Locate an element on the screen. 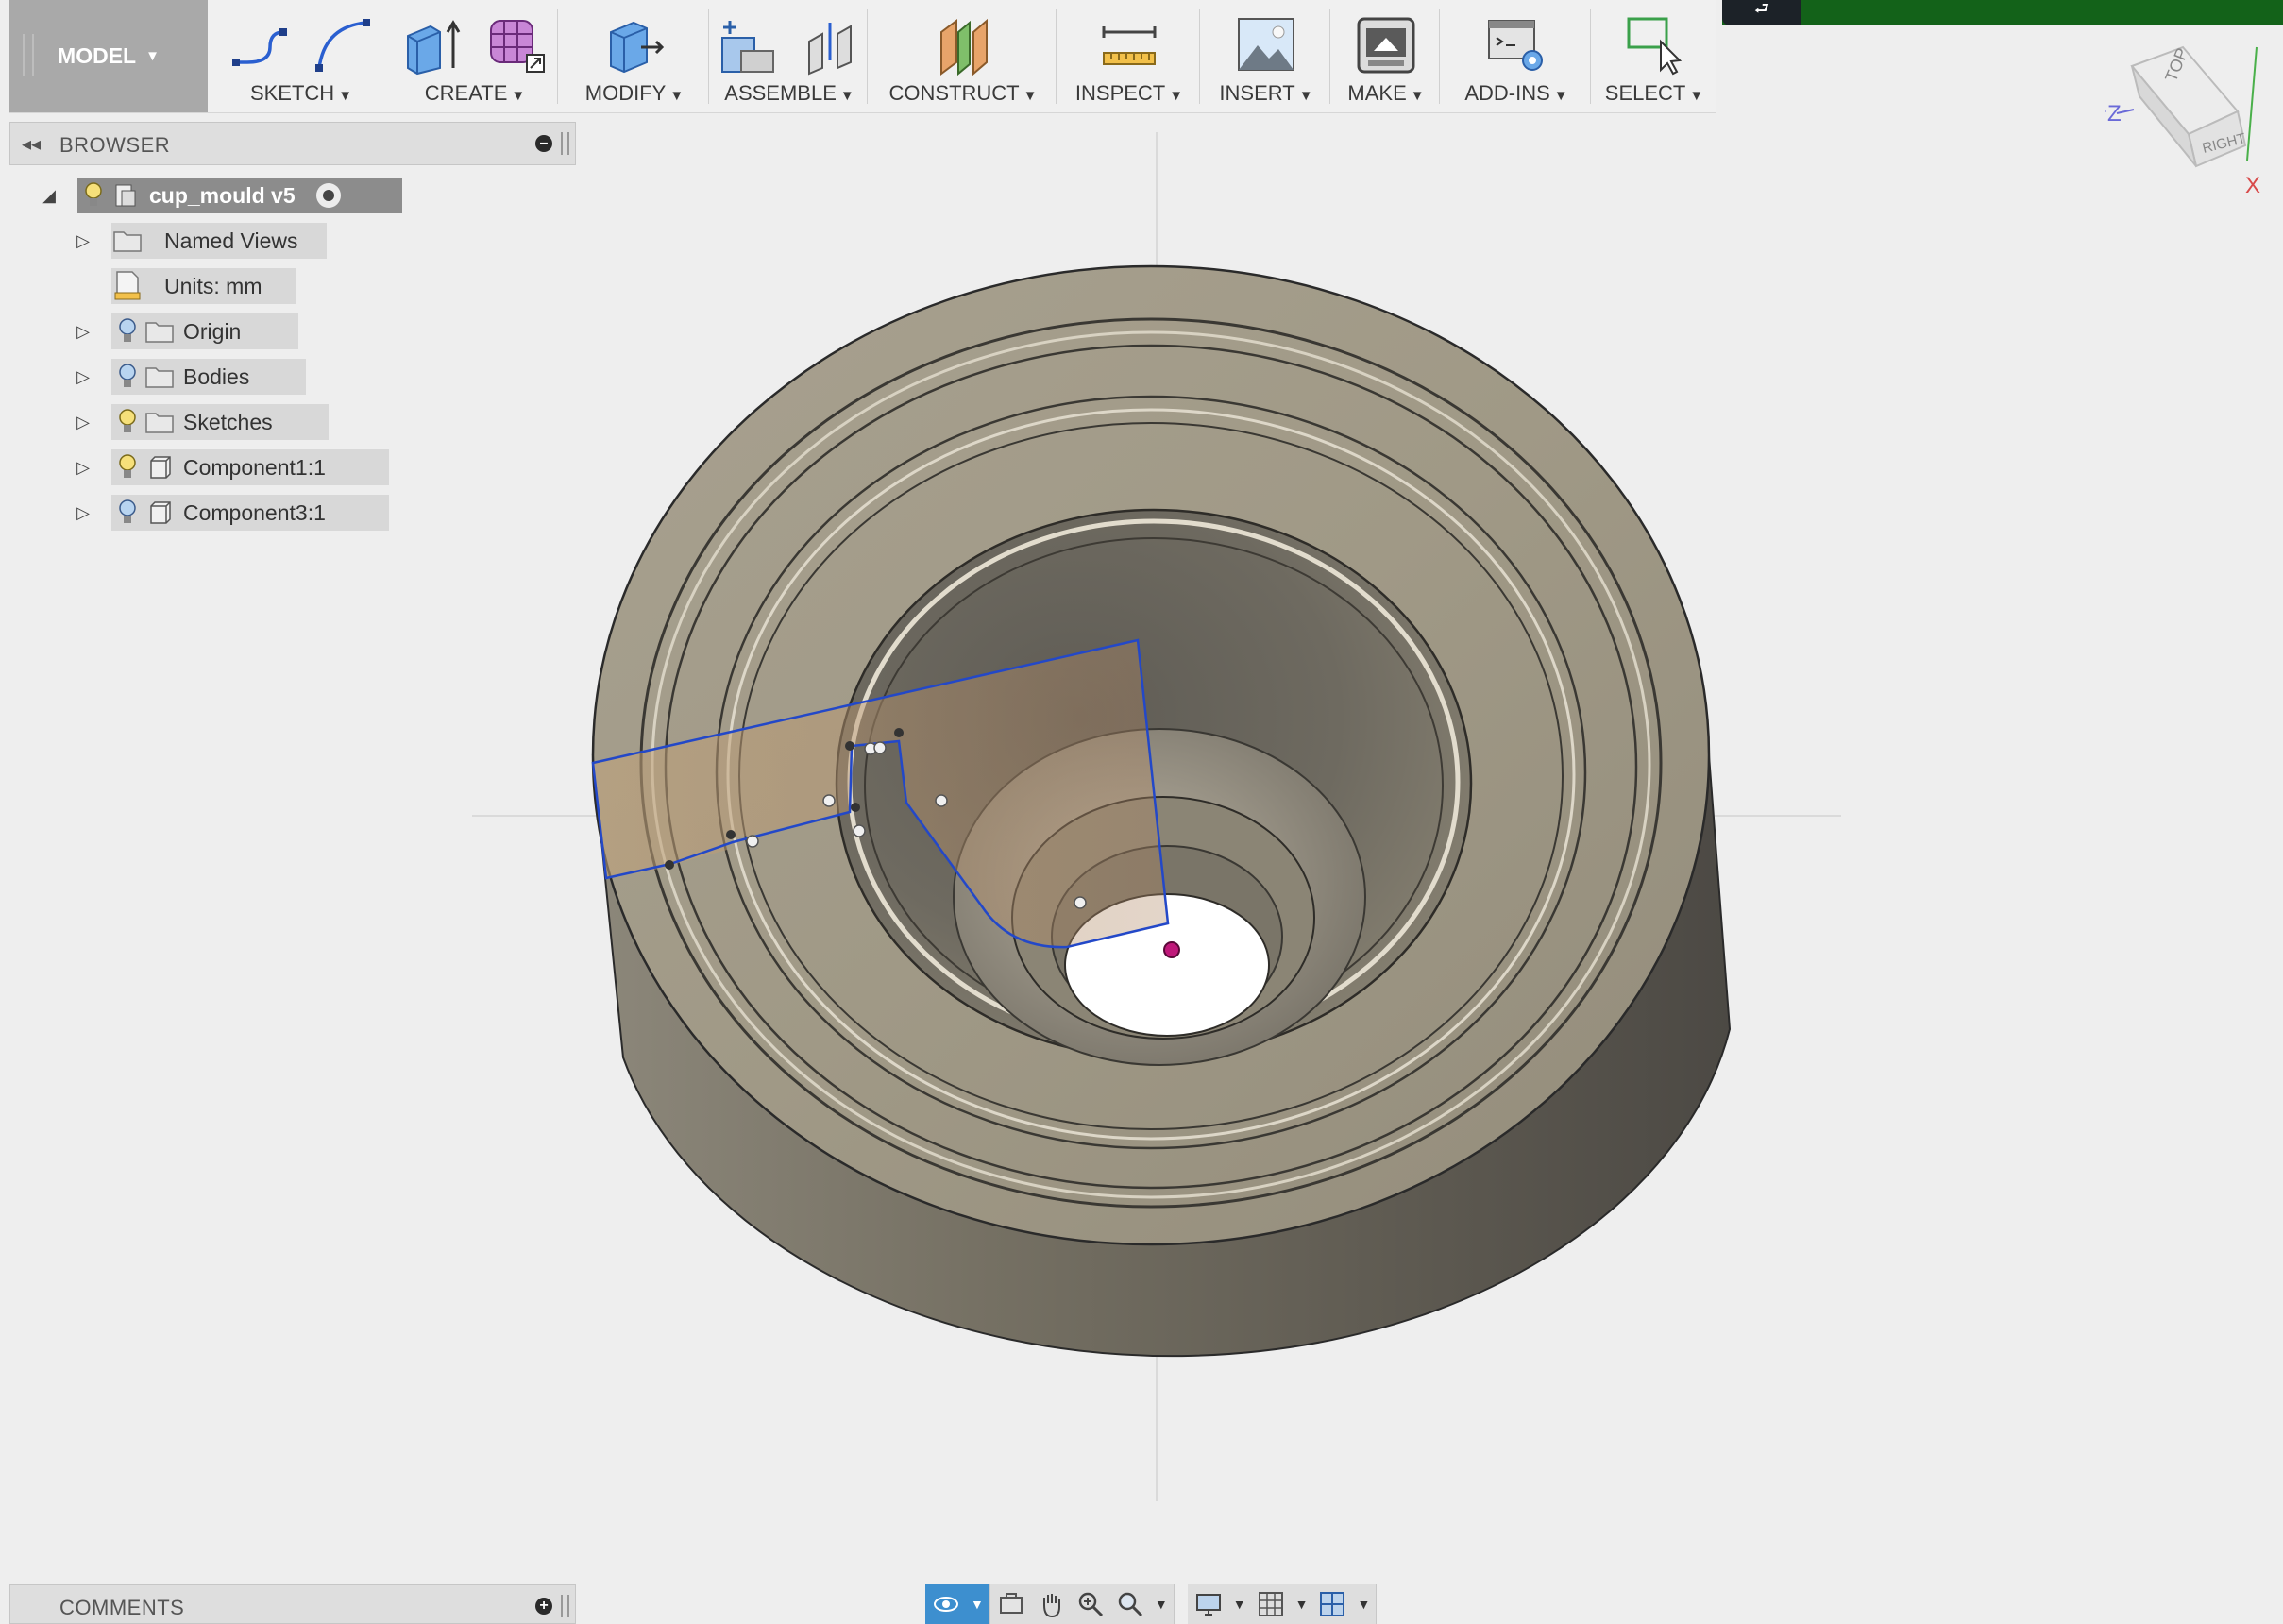 The width and height of the screenshot is (2283, 1624). look-at-button: ▼ is located at coordinates (1082, 1604).